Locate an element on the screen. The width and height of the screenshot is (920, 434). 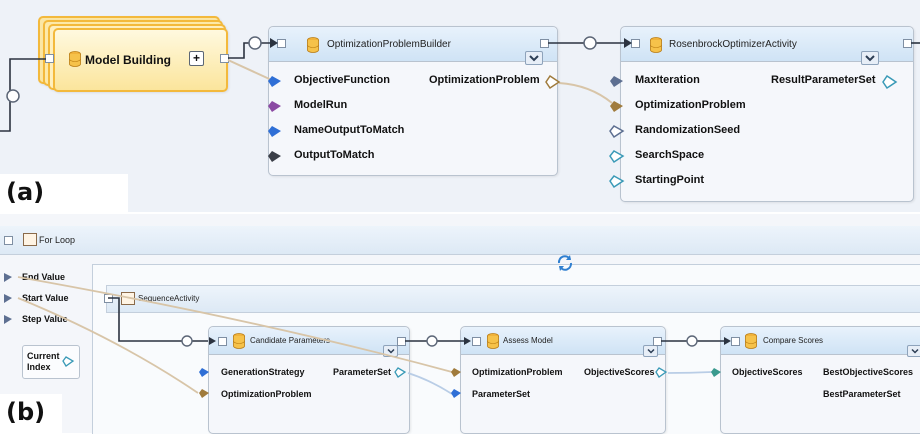
data-wire-end-to-assess is located at coordinates (235, 324).